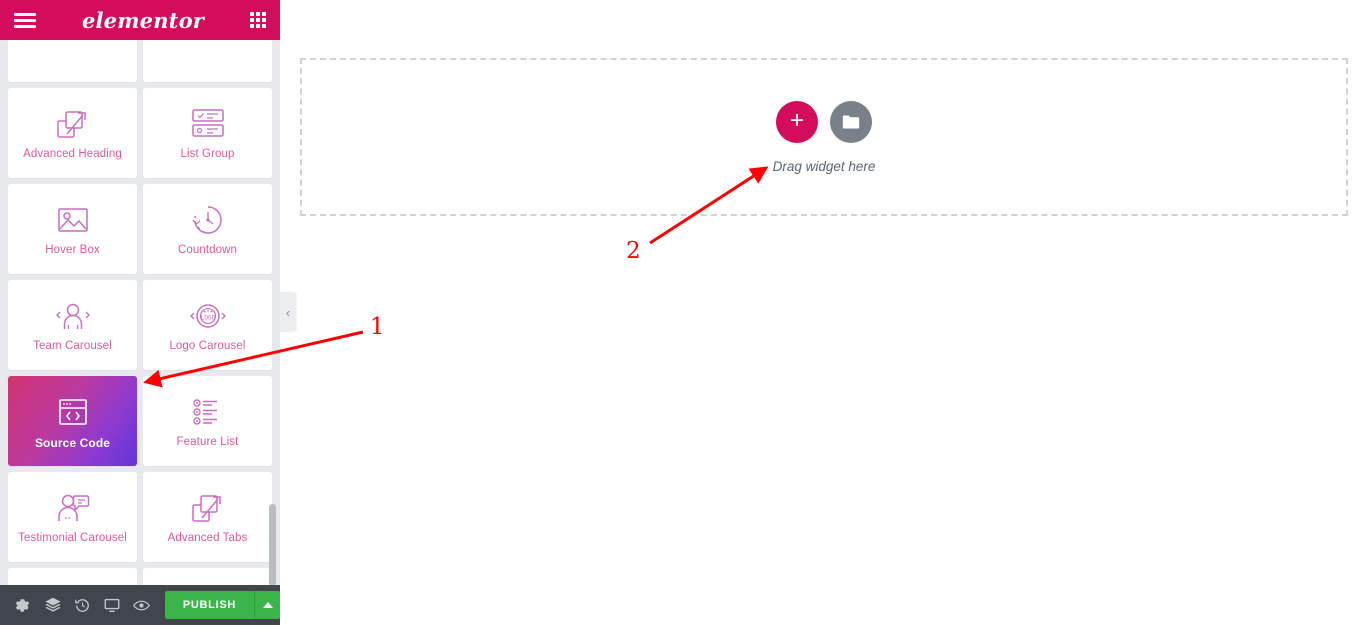  Describe the element at coordinates (72, 576) in the screenshot. I see `widget-tile-text-rotator` at that location.